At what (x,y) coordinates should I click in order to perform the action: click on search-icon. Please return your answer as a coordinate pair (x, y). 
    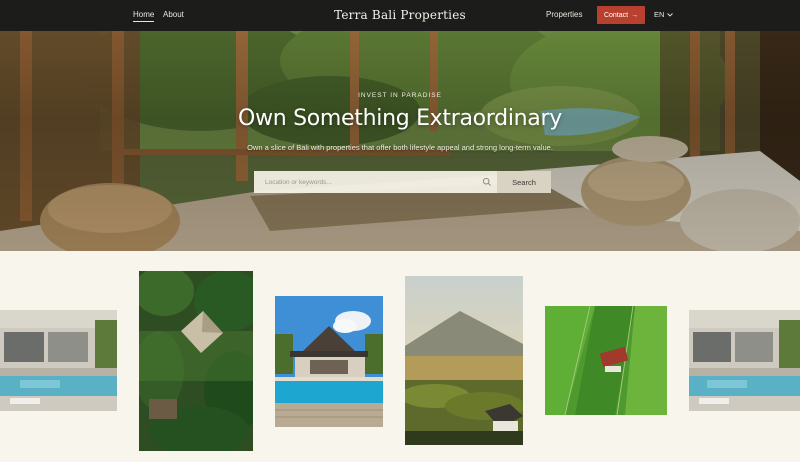
    Looking at the image, I should click on (487, 182).